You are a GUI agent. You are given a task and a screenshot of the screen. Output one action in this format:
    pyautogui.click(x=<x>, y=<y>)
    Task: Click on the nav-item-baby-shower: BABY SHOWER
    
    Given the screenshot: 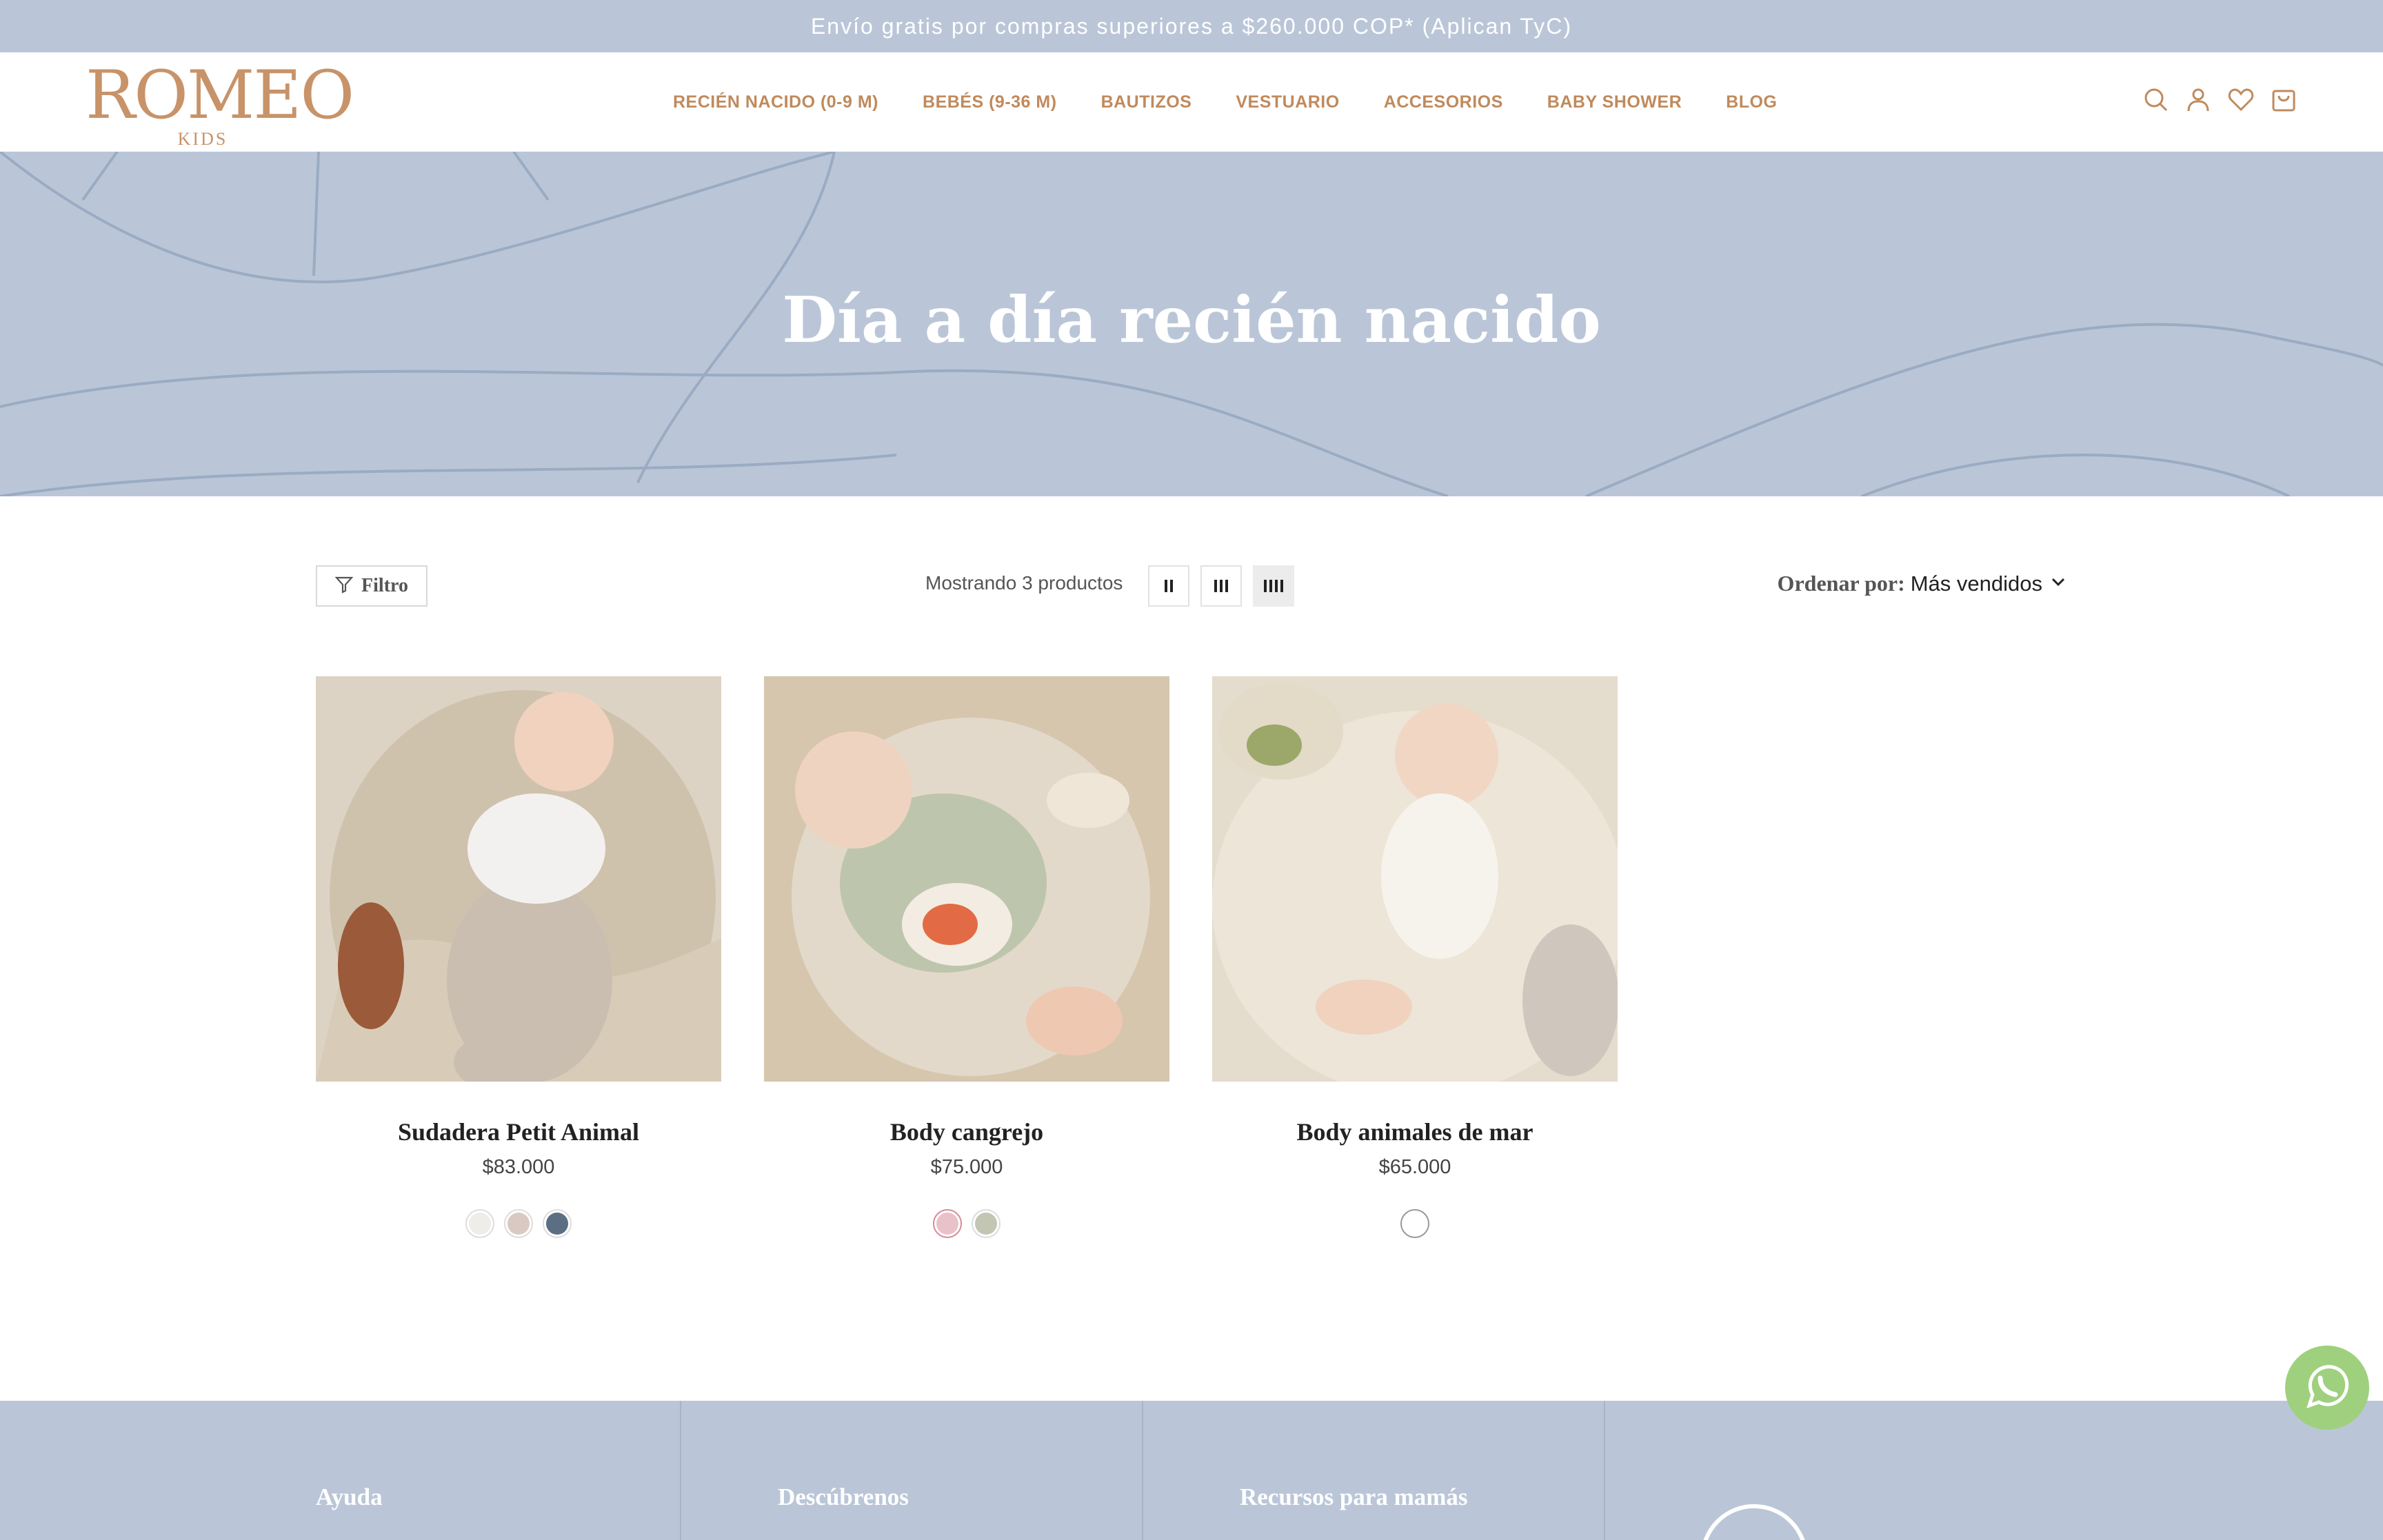 What is the action you would take?
    pyautogui.click(x=1614, y=102)
    